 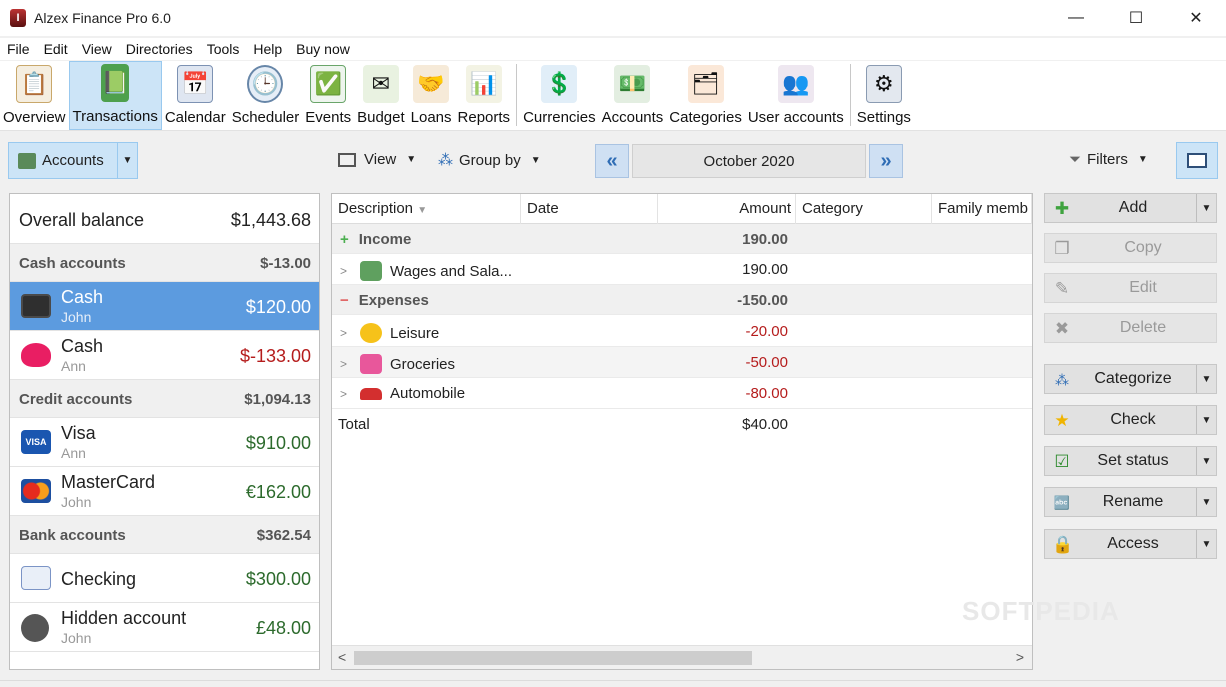 What do you see at coordinates (864, 209) in the screenshot?
I see `column-category: Category` at bounding box center [864, 209].